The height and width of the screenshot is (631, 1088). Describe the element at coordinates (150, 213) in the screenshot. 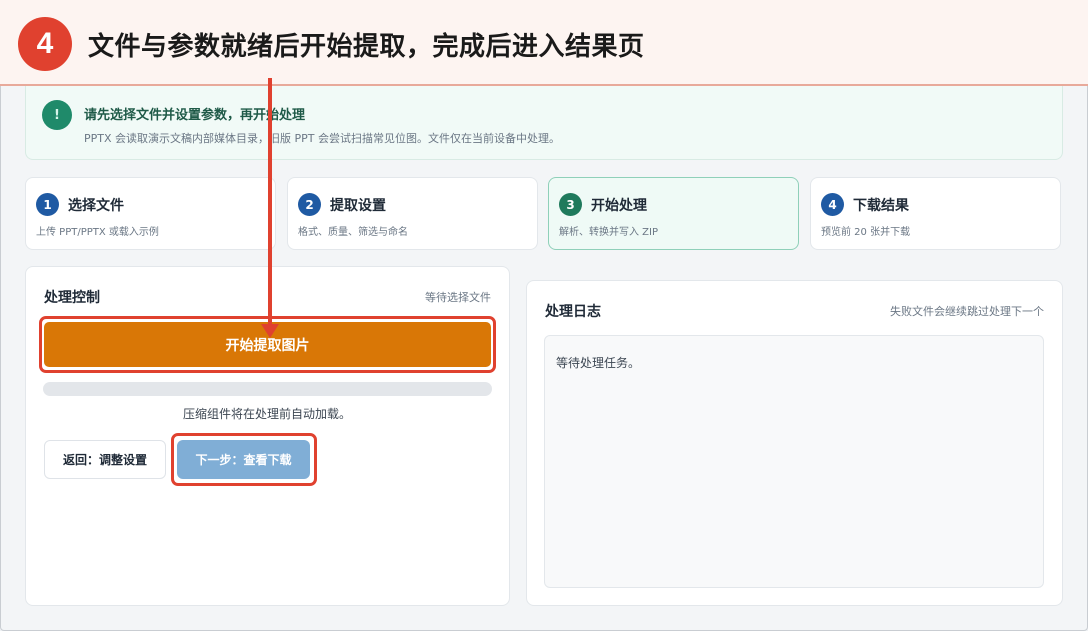

I see `step-select-file: 1 选择文件 上传 PPT/PPTX 或载入示例` at that location.